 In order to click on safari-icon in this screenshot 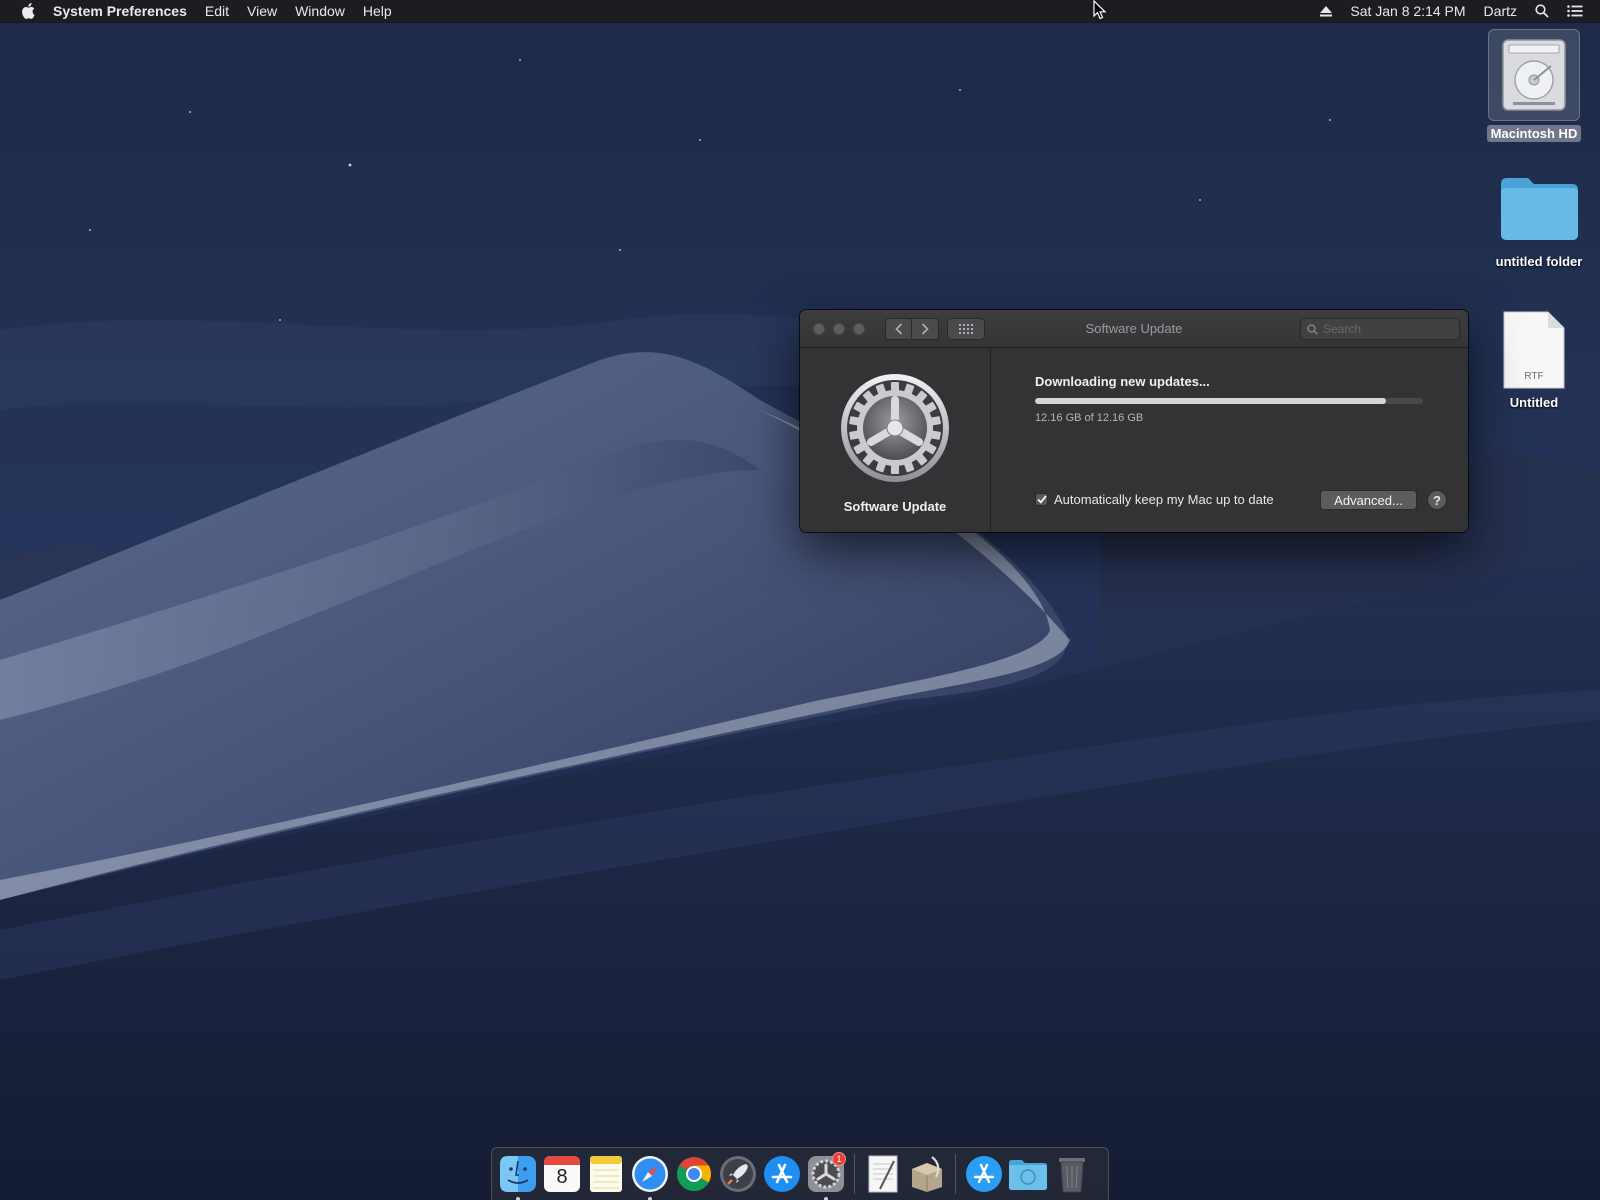, I will do `click(650, 1174)`.